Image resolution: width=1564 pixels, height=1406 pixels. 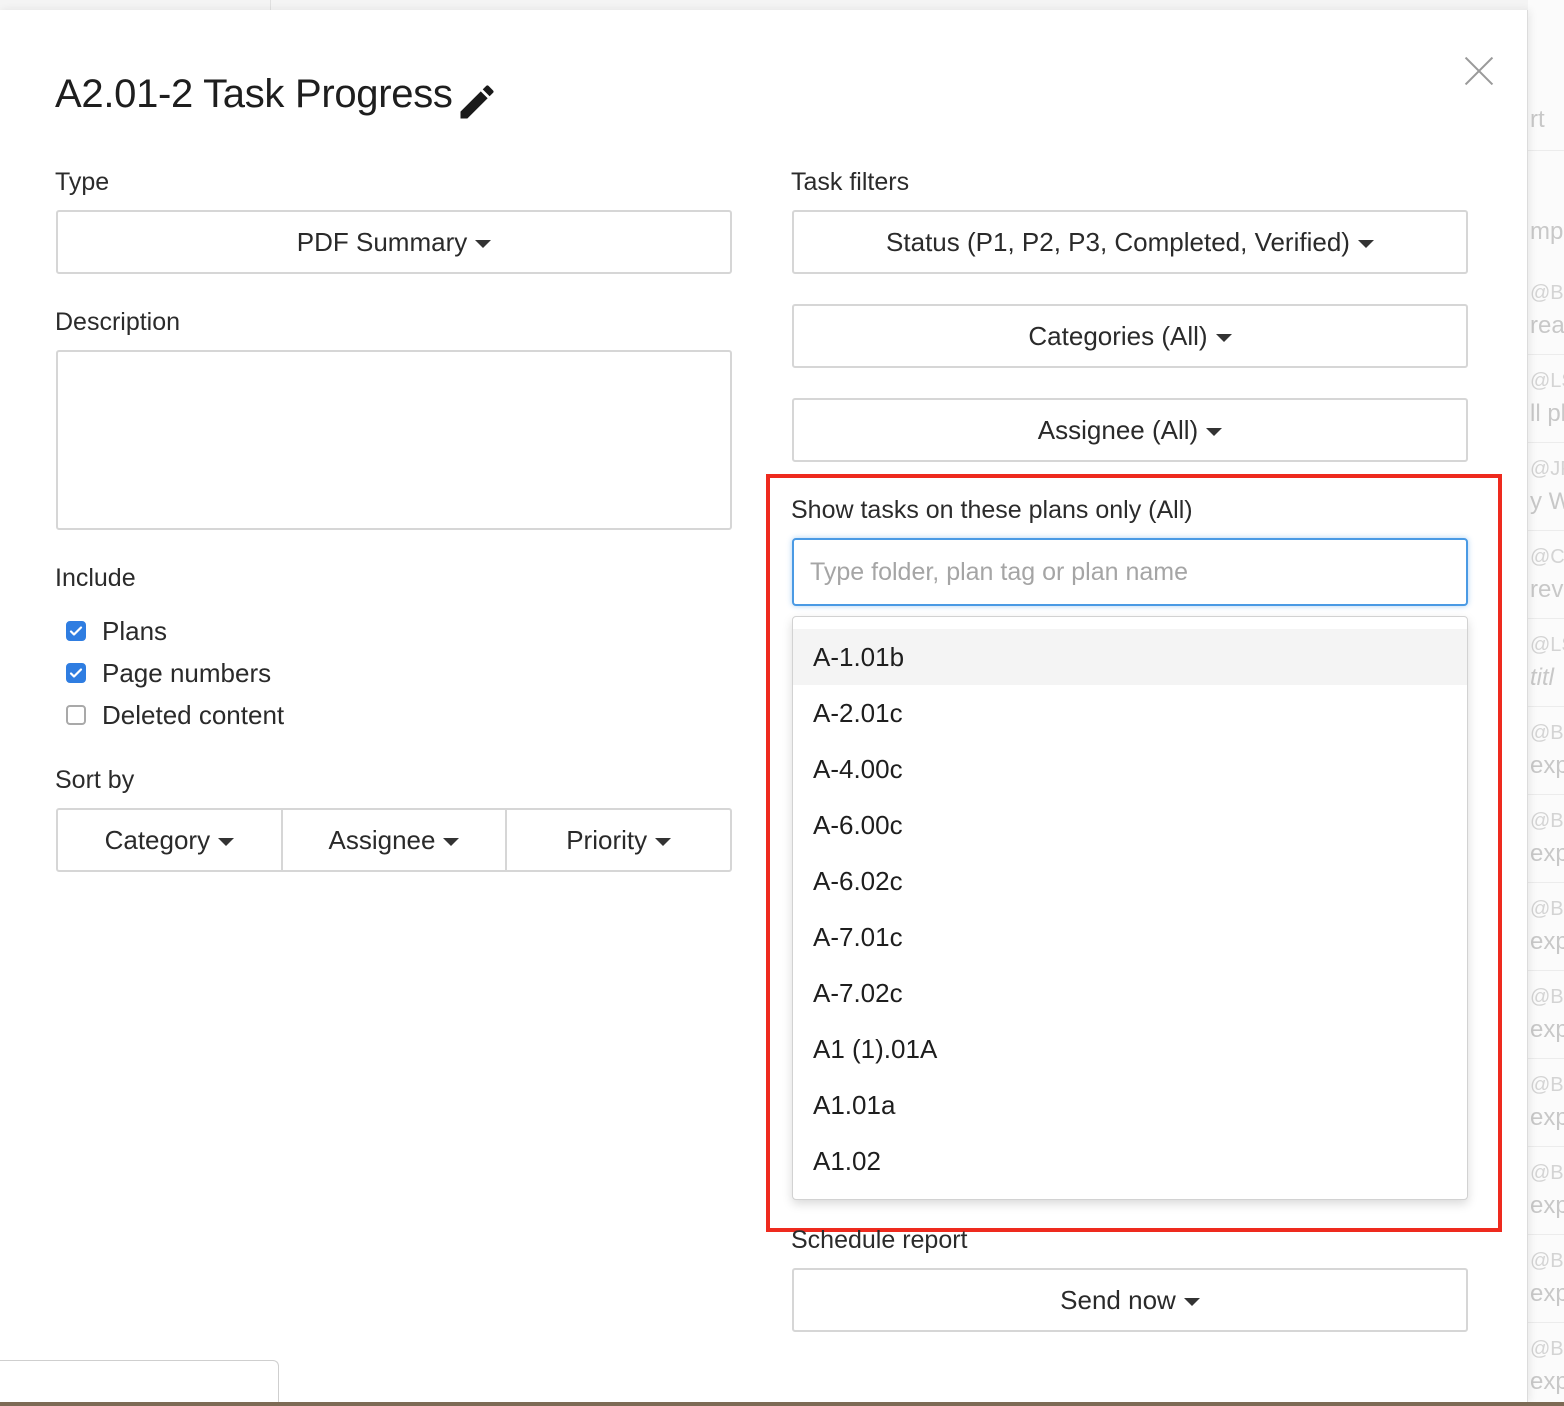 I want to click on sort-assignee-dropdown: Assignee, so click(x=394, y=840).